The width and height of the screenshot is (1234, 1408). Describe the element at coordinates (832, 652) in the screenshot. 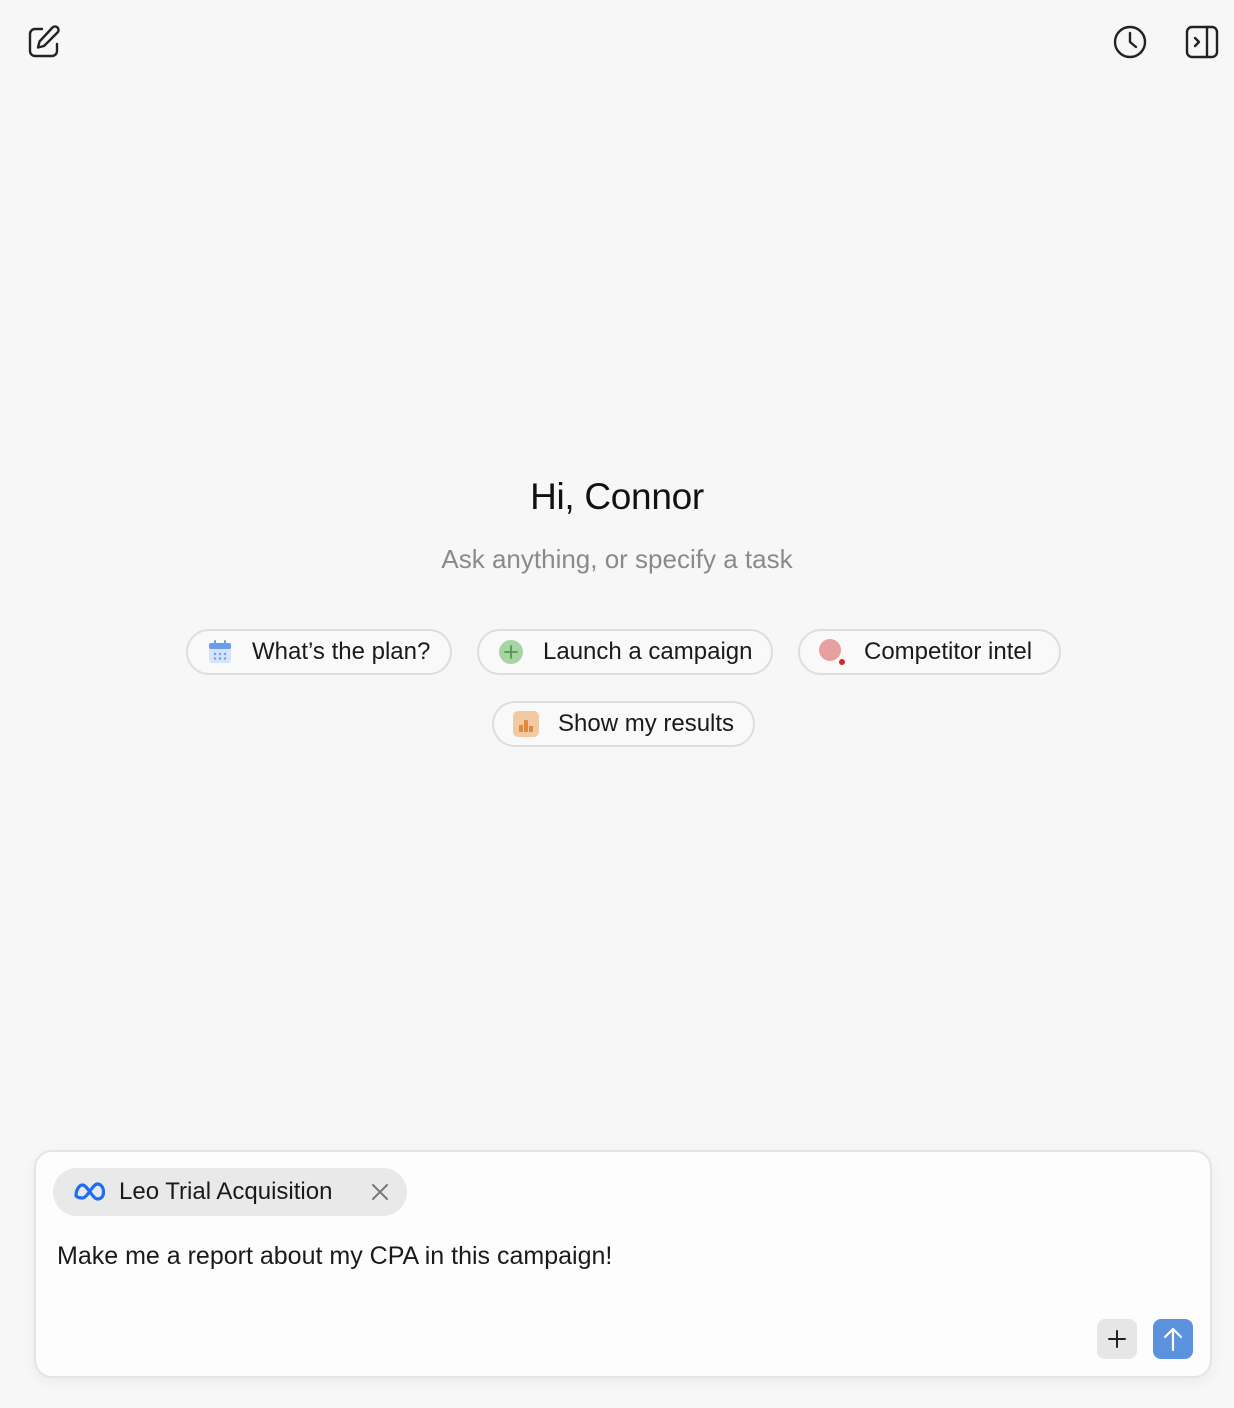

I see `record-dot-icon` at that location.